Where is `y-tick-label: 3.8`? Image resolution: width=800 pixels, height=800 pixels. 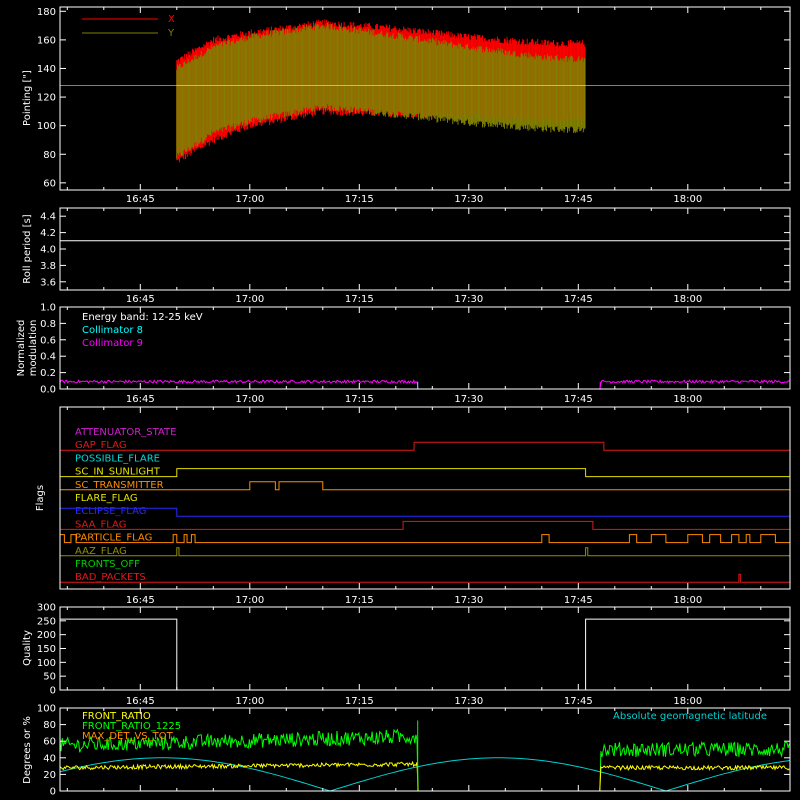
y-tick-label: 3.8 is located at coordinates (48, 266).